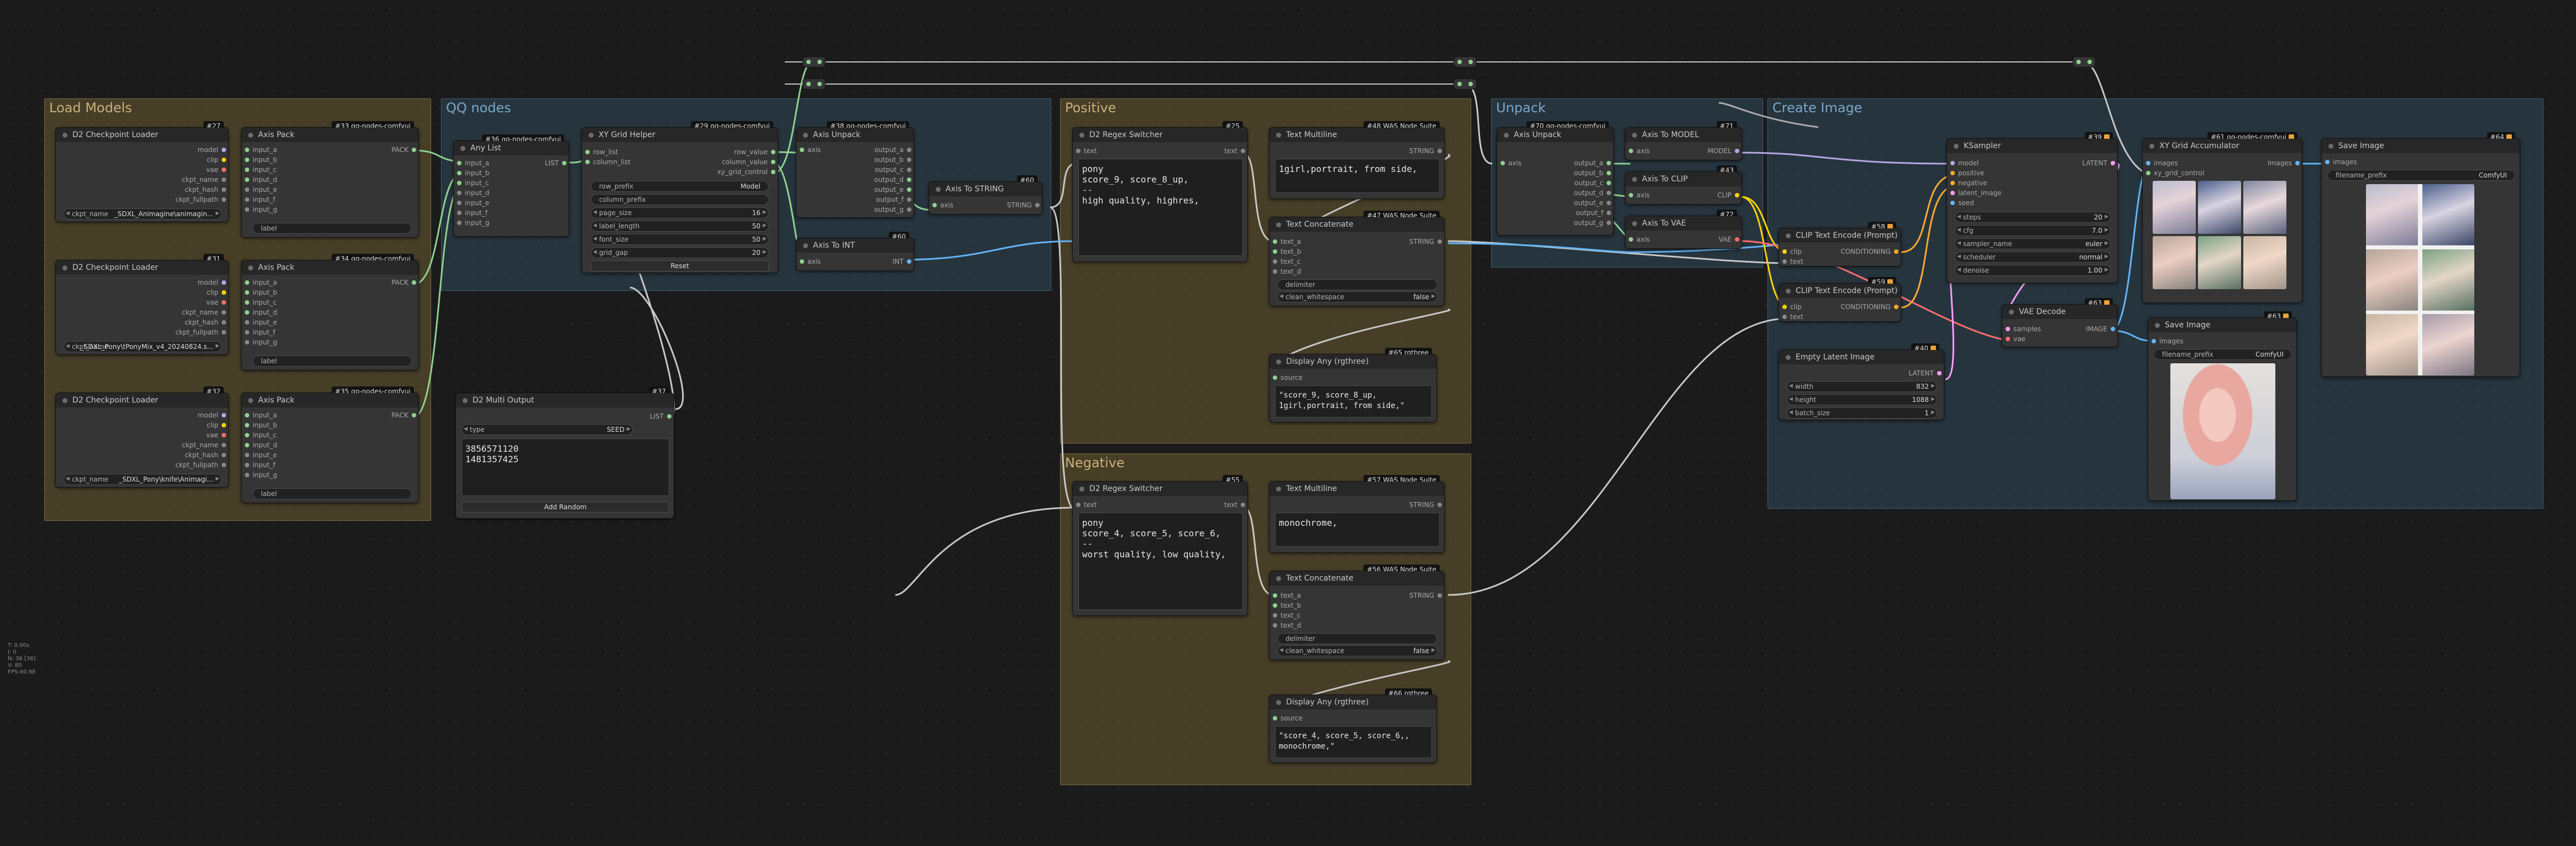 Image resolution: width=2576 pixels, height=846 pixels. What do you see at coordinates (473, 183) in the screenshot?
I see `input-c: input_c` at bounding box center [473, 183].